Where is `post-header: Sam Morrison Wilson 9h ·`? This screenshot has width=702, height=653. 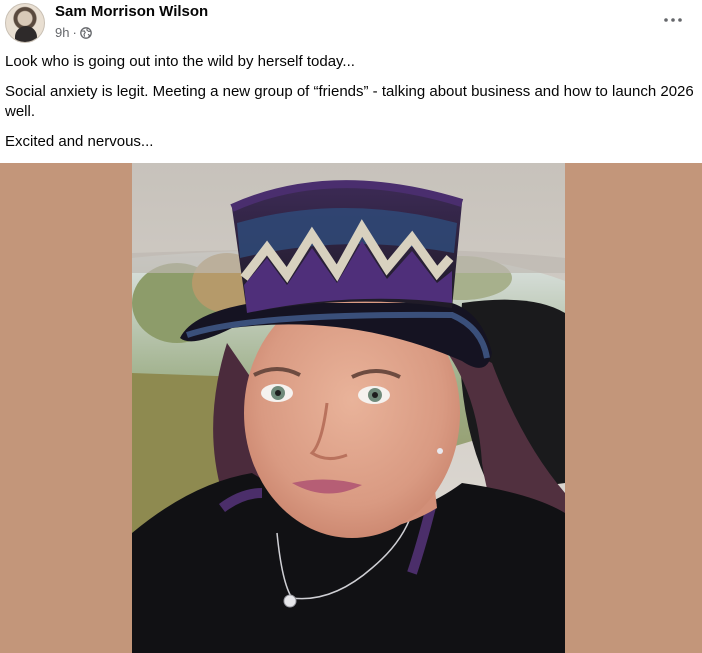
post-header: Sam Morrison Wilson 9h · is located at coordinates (351, 24).